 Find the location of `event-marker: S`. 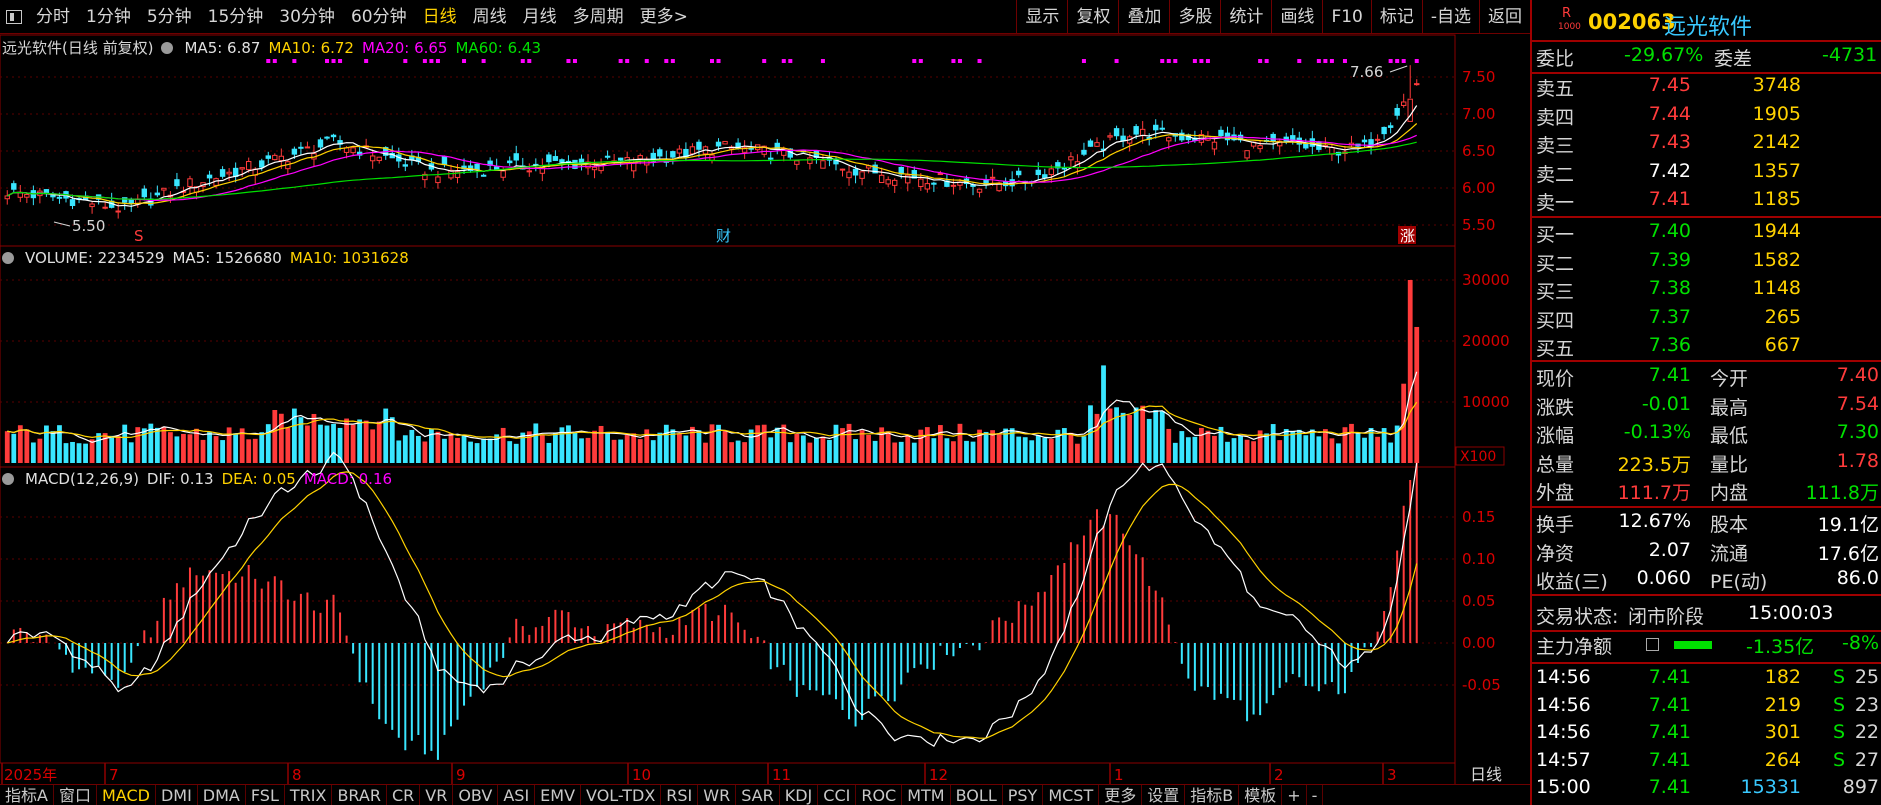

event-marker: S is located at coordinates (139, 236).